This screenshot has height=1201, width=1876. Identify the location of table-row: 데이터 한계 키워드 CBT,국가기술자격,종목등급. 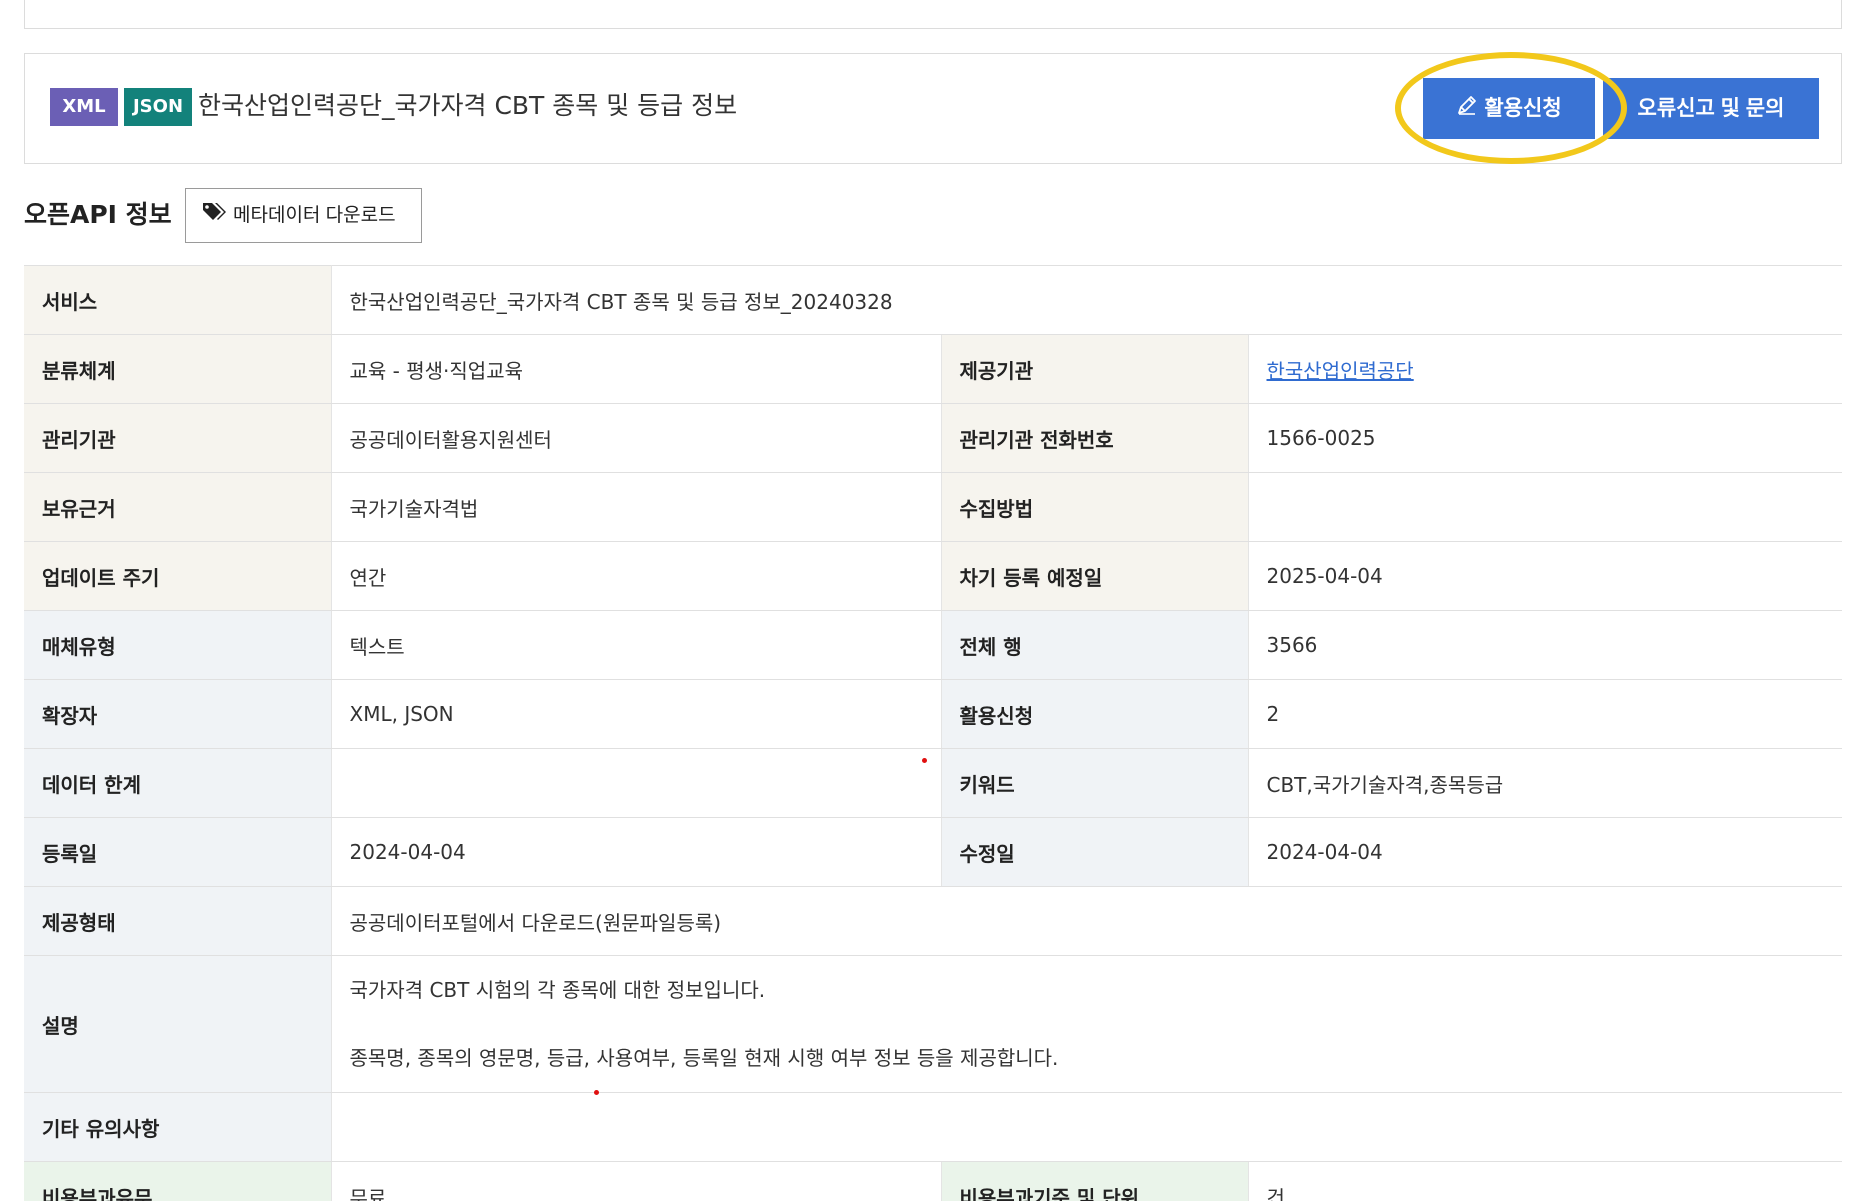
(933, 783).